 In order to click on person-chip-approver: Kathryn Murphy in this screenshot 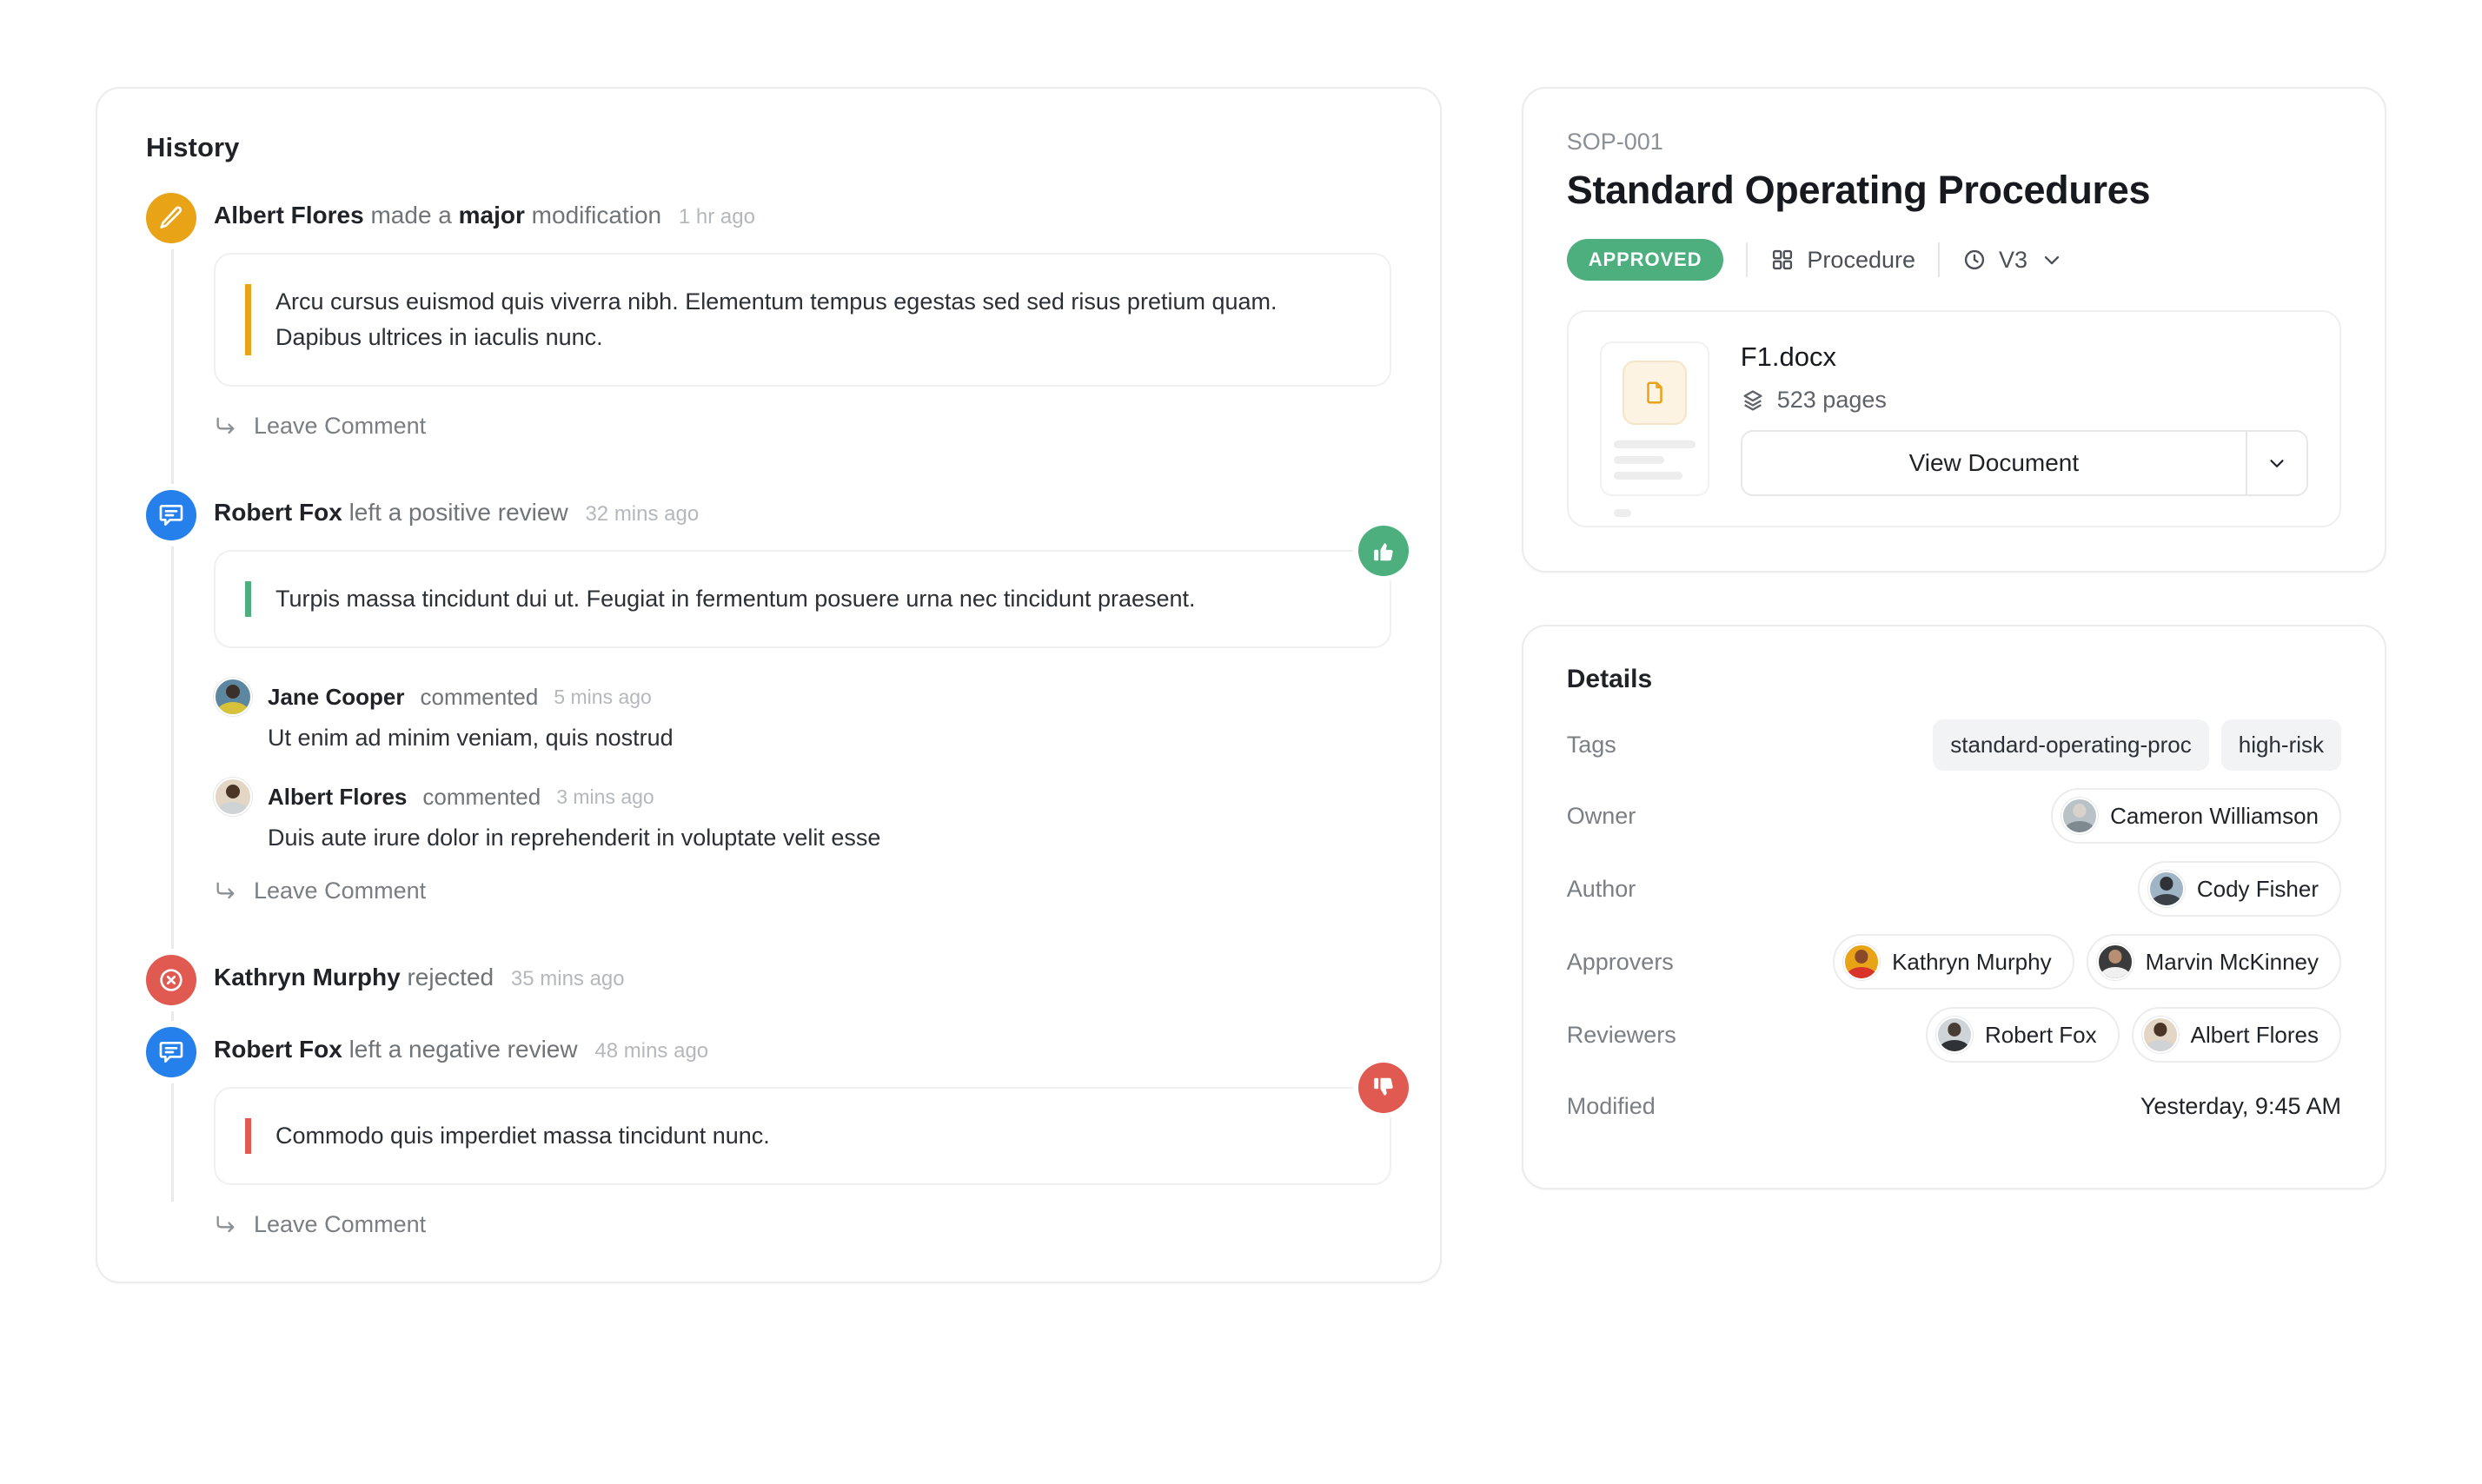, I will do `click(1953, 962)`.